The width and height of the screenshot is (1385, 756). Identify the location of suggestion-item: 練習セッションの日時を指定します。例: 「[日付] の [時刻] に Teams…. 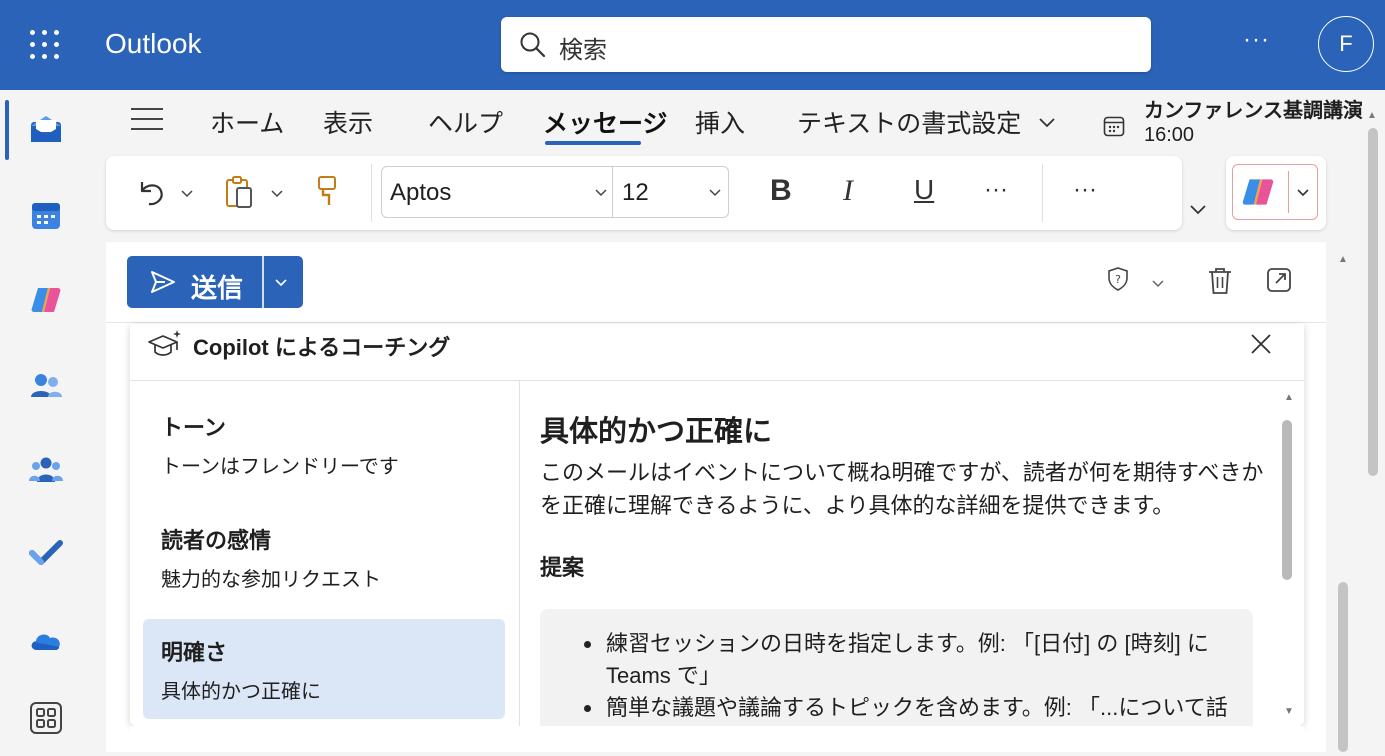
(910, 660).